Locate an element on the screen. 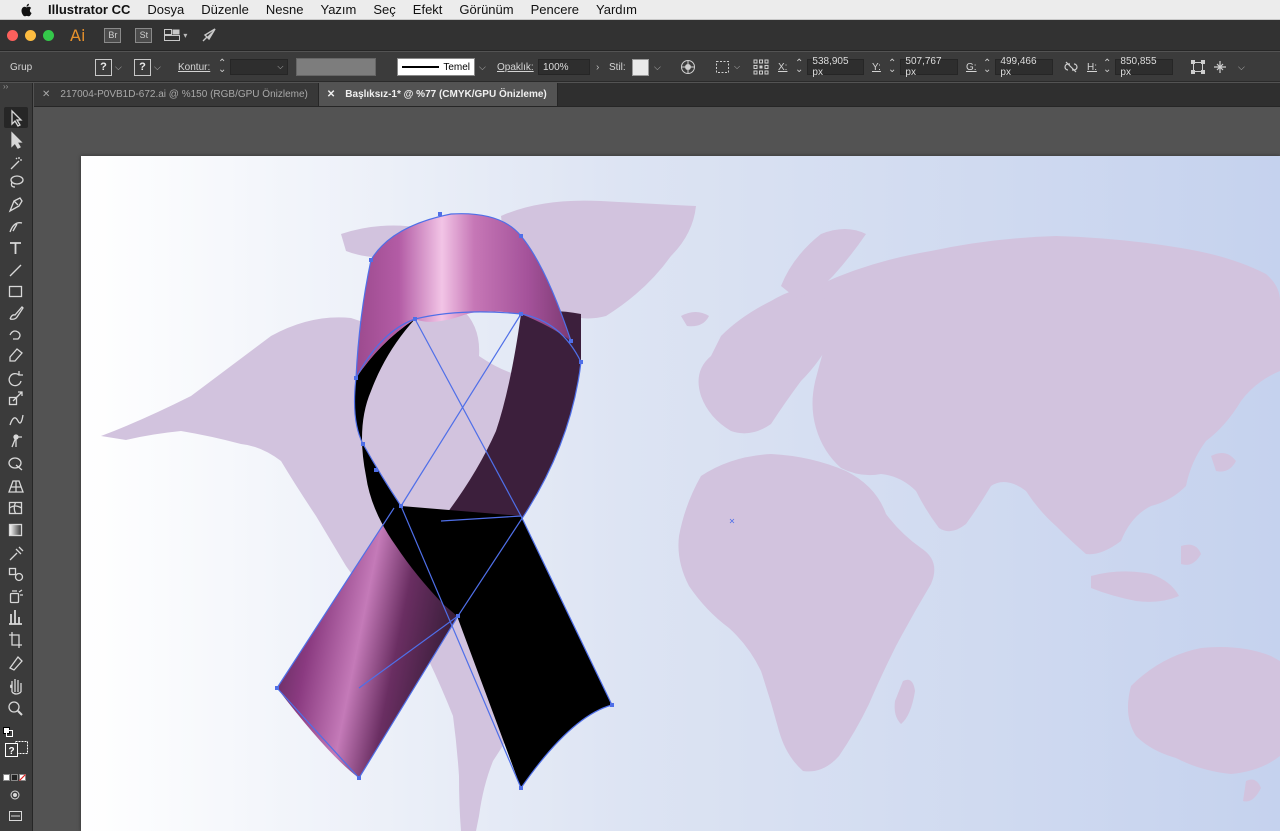  shaper-tool-icon is located at coordinates (15, 335).